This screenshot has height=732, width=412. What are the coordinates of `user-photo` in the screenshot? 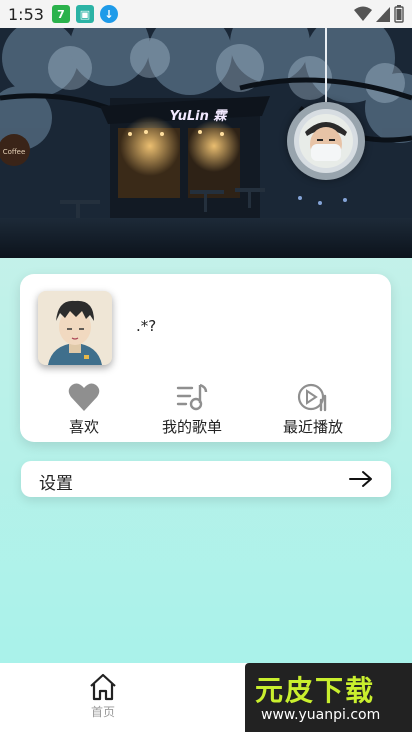 It's located at (326, 141).